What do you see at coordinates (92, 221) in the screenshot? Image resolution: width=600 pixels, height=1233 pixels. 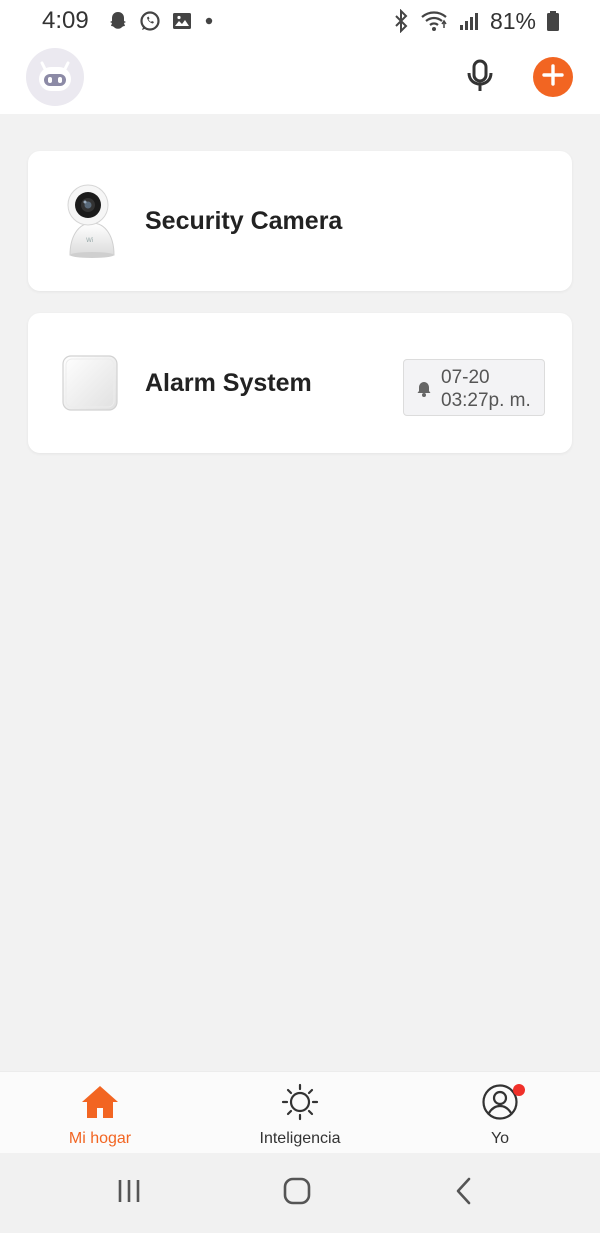 I see `camera-device-icon: Wi` at bounding box center [92, 221].